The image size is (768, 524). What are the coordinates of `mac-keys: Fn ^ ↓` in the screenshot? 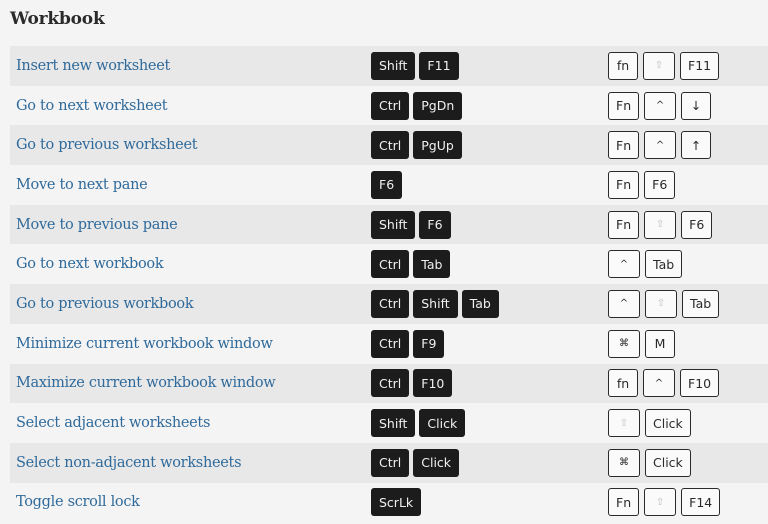 It's located at (660, 106).